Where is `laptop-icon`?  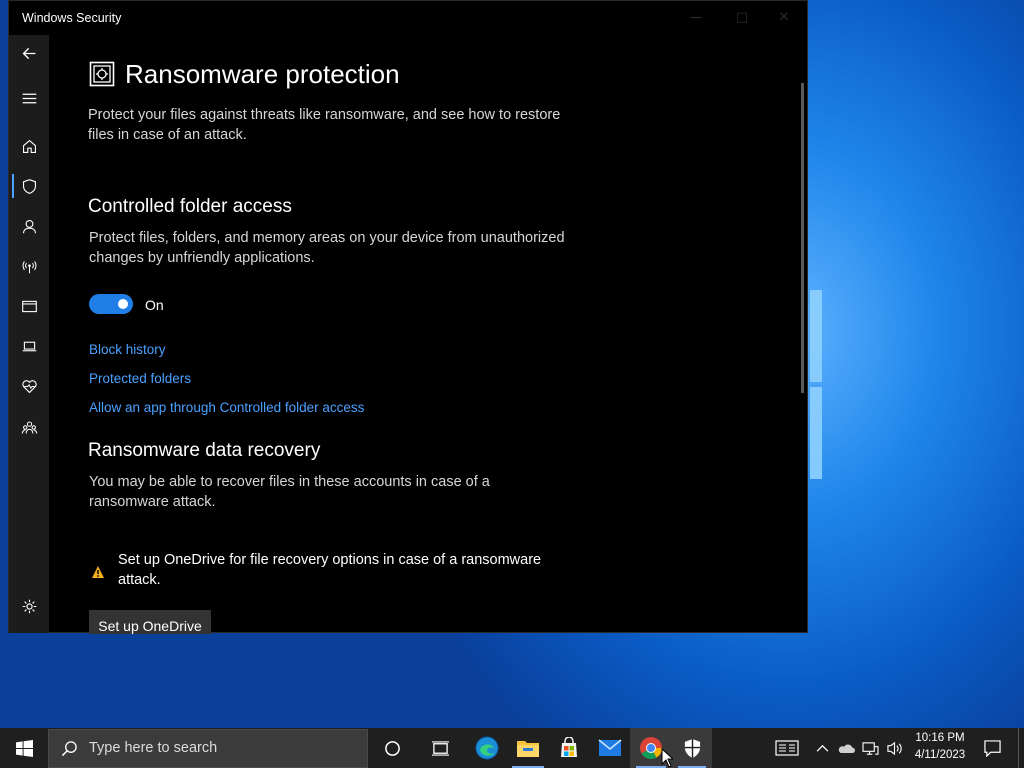
laptop-icon is located at coordinates (29, 346).